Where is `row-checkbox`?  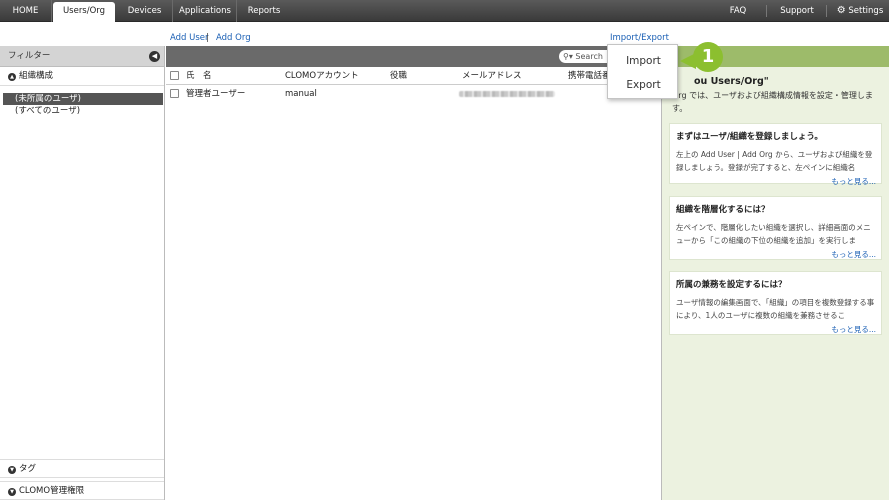
row-checkbox is located at coordinates (174, 93).